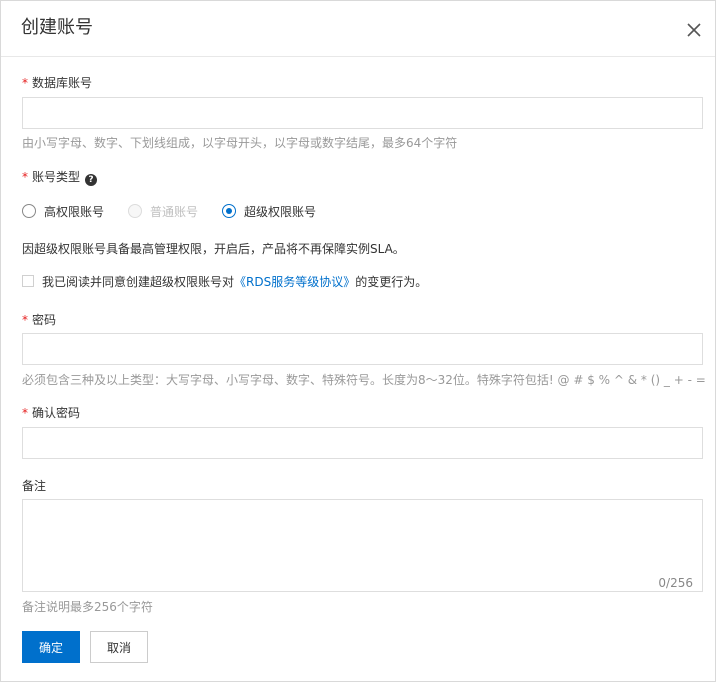  Describe the element at coordinates (60, 177) in the screenshot. I see `account-type-label: * 账号类型?` at that location.